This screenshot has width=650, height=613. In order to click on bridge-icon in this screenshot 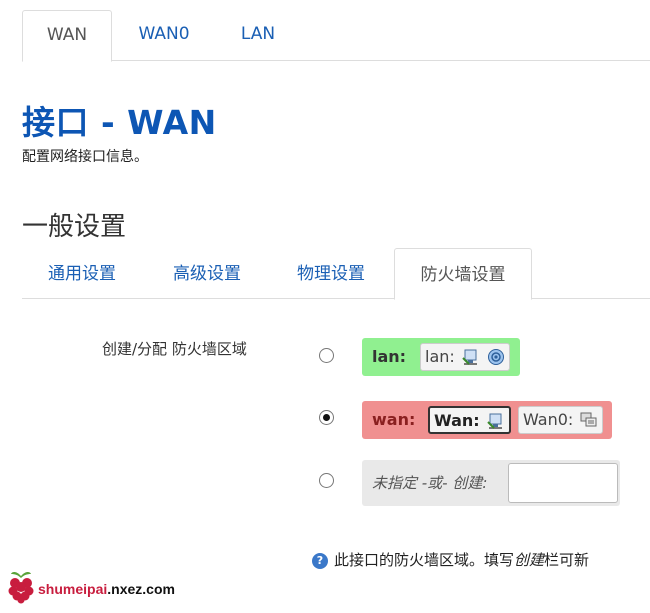, I will do `click(589, 420)`.